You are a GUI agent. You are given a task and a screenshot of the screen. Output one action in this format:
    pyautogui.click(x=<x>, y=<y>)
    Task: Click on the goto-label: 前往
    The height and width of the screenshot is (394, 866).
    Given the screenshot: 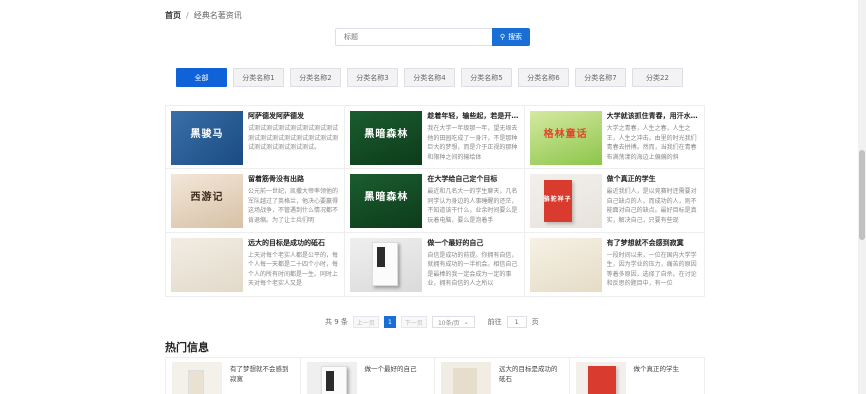 What is the action you would take?
    pyautogui.click(x=494, y=322)
    